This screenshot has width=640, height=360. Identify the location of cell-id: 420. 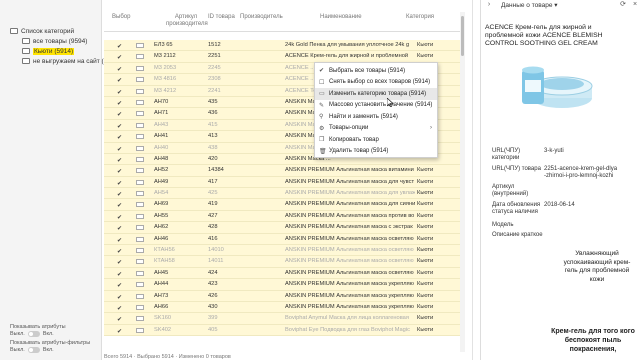
(213, 158).